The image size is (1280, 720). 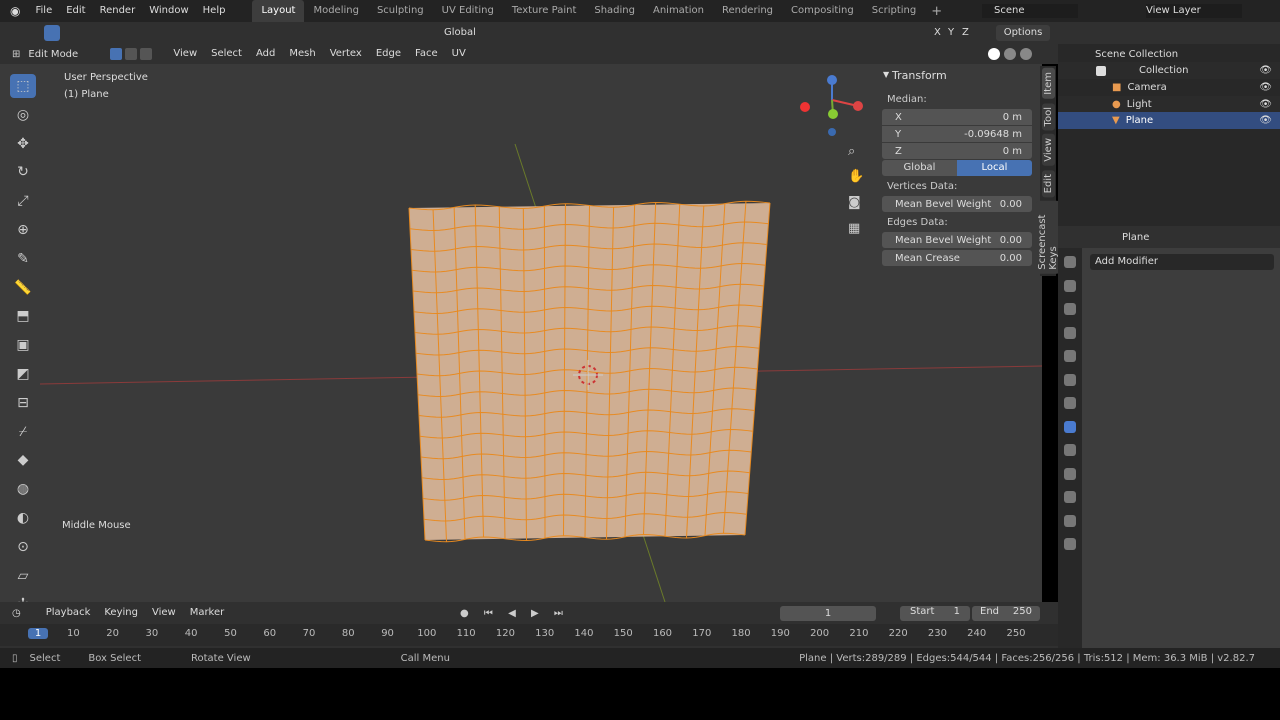 I want to click on menu-select: Select, so click(x=226, y=54).